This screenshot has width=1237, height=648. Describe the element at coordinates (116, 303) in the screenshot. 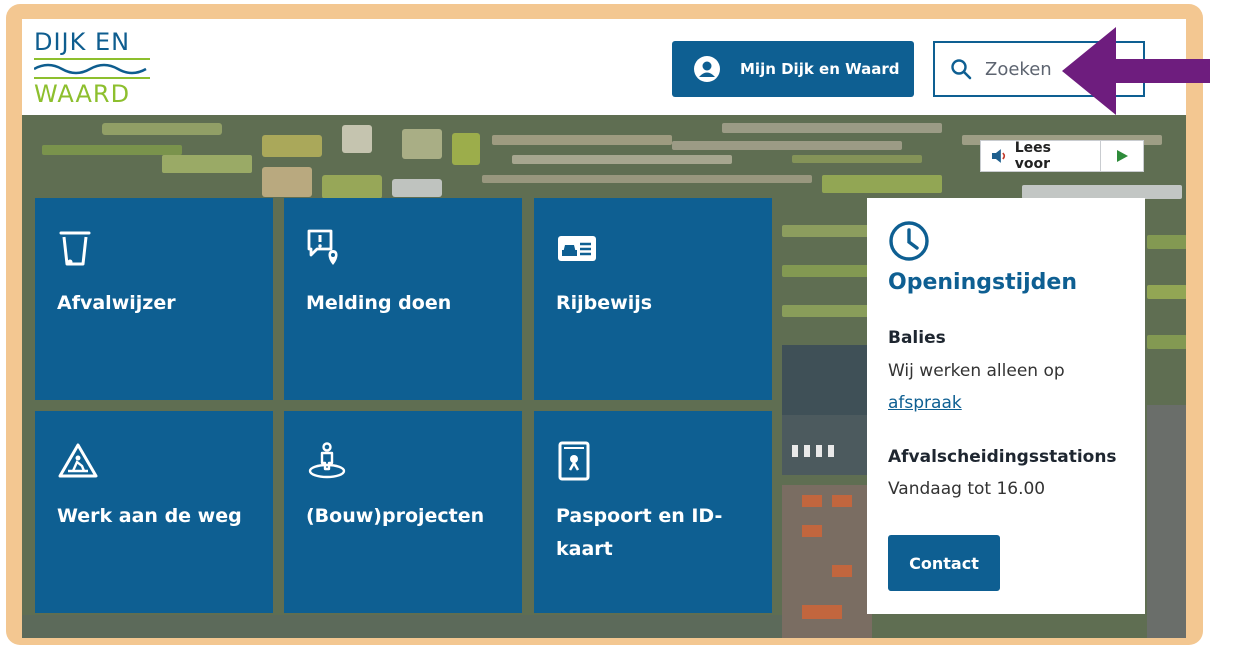

I see `tile-label: Afvalwijzer` at that location.